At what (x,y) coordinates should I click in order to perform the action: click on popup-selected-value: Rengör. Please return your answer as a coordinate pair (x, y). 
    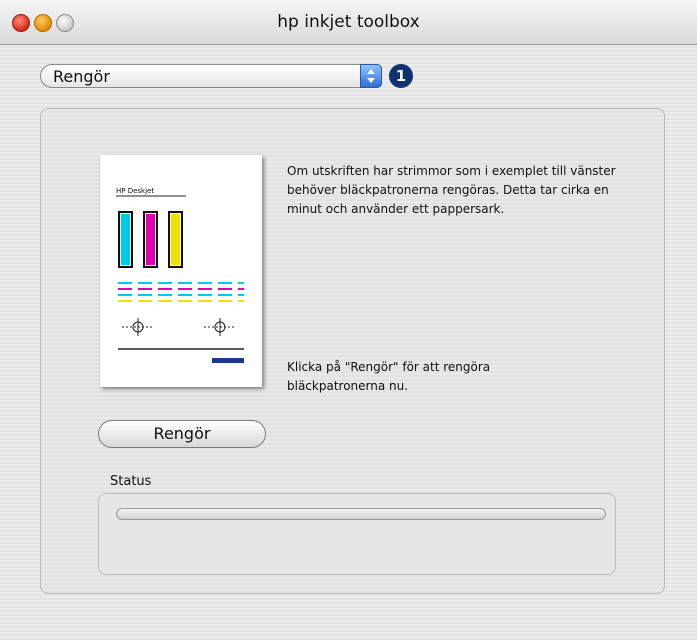
    Looking at the image, I should click on (81, 76).